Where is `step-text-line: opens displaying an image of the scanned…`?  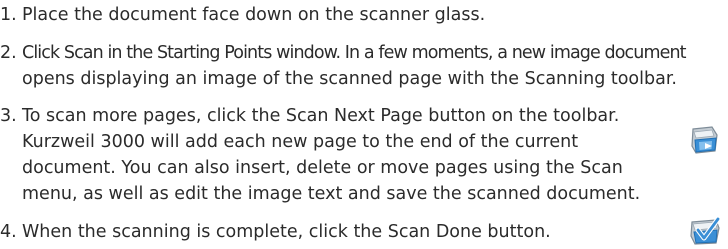
step-text-line: opens displaying an image of the scanned… is located at coordinates (349, 79).